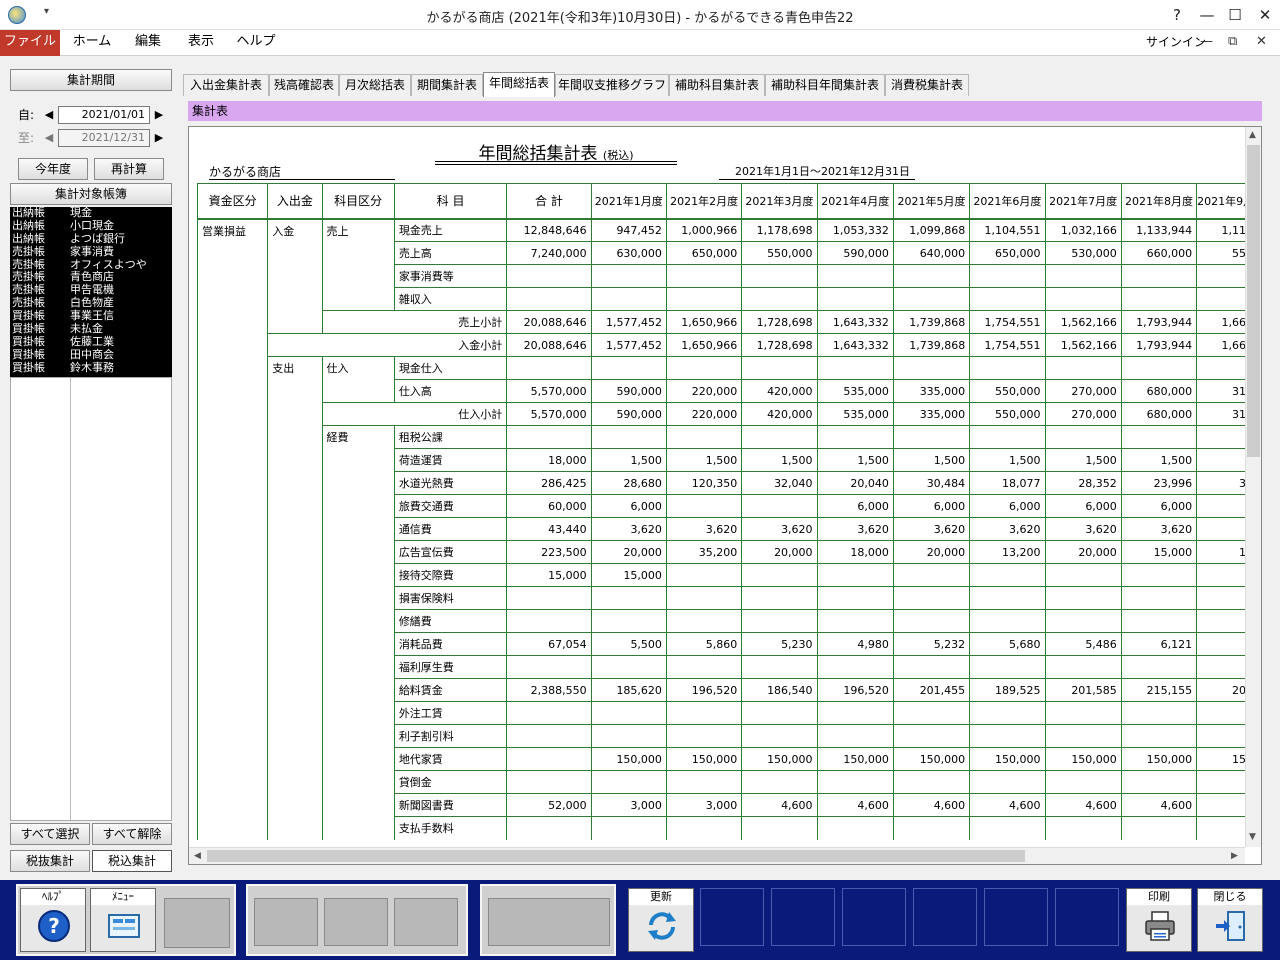  I want to click on to-date-field: 2021/12/31, so click(104, 138).